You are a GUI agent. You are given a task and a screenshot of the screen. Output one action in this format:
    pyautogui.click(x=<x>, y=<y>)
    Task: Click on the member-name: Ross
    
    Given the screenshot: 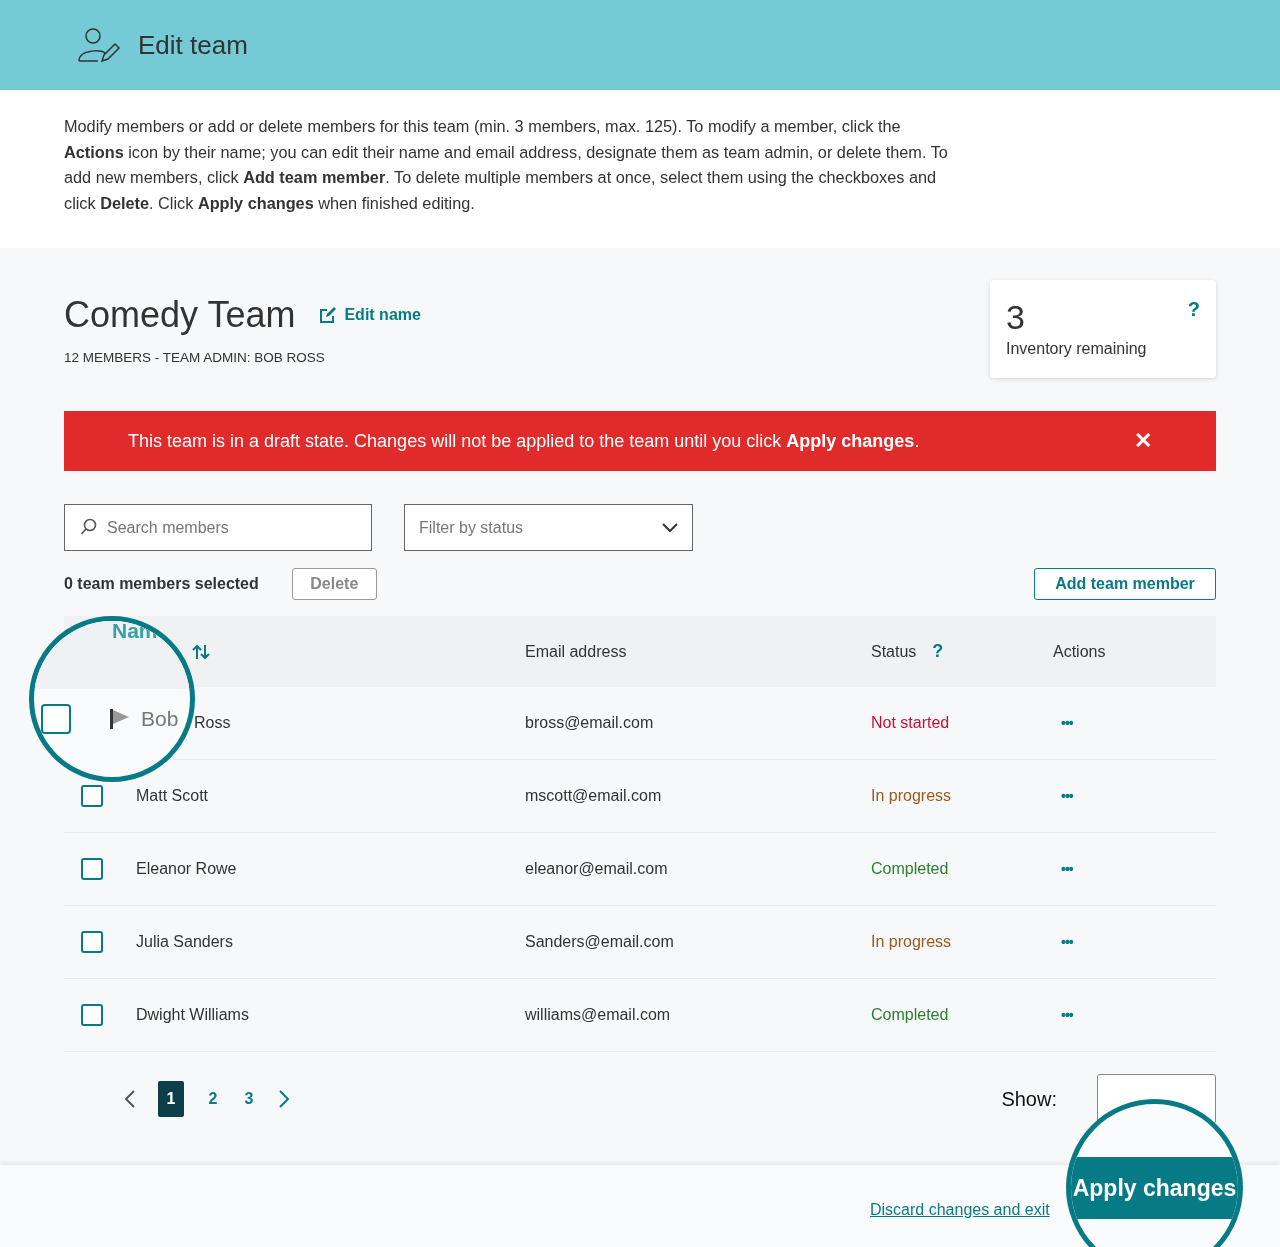 What is the action you would take?
    pyautogui.click(x=212, y=722)
    